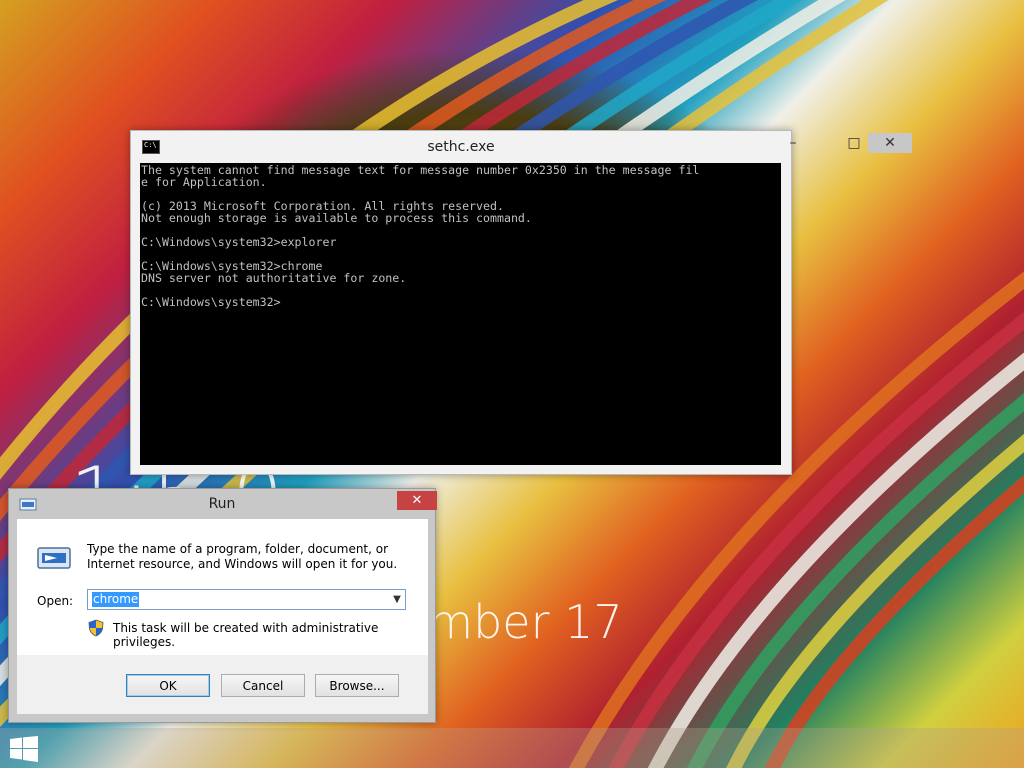  Describe the element at coordinates (116, 599) in the screenshot. I see `open-input-value: chrome` at that location.